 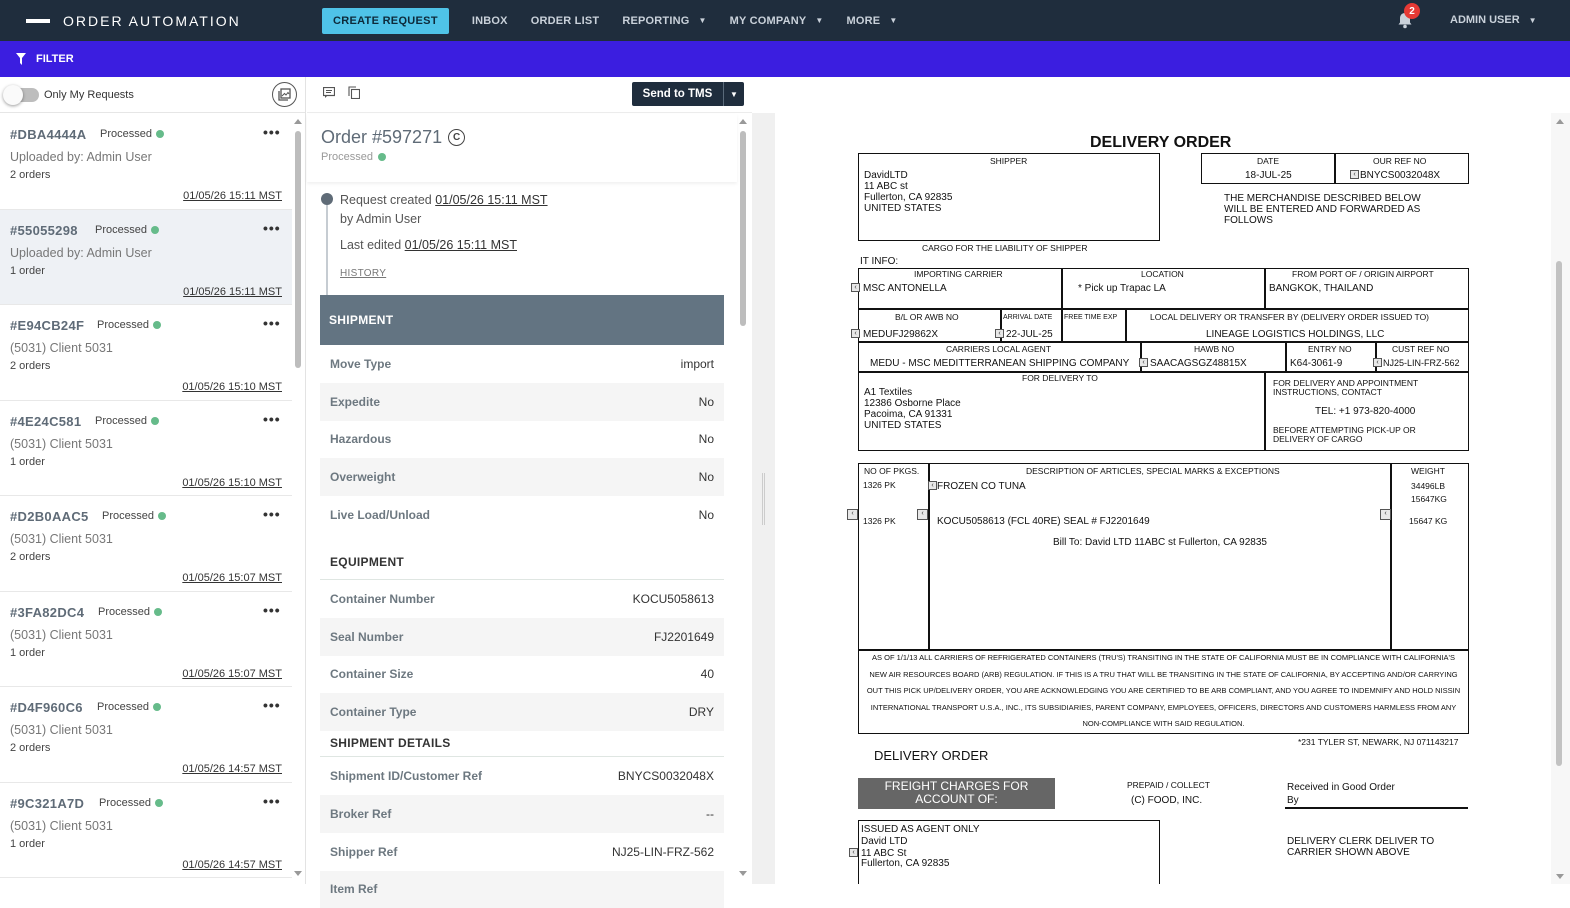 What do you see at coordinates (981, 486) in the screenshot?
I see `desc-line: FROZEN CO TUNA` at bounding box center [981, 486].